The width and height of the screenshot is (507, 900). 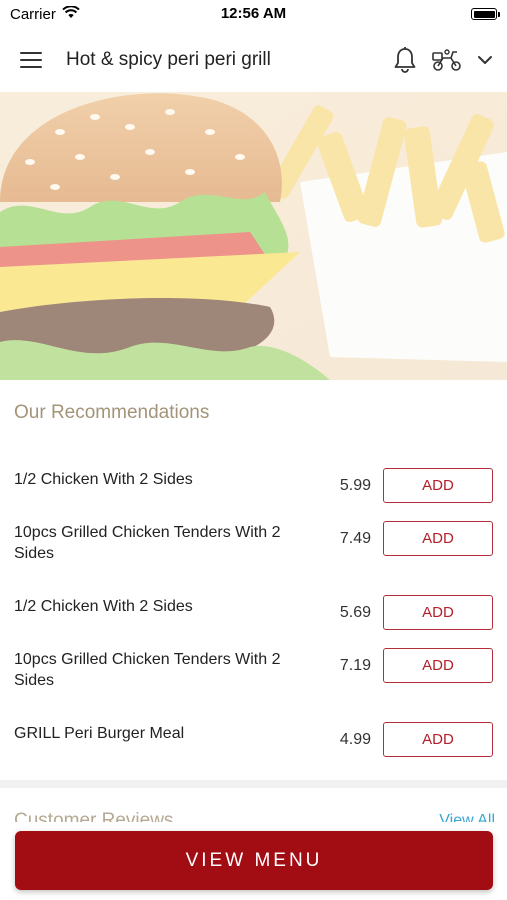 I want to click on status-bar: Carrier 12:56 AM, so click(x=253, y=14).